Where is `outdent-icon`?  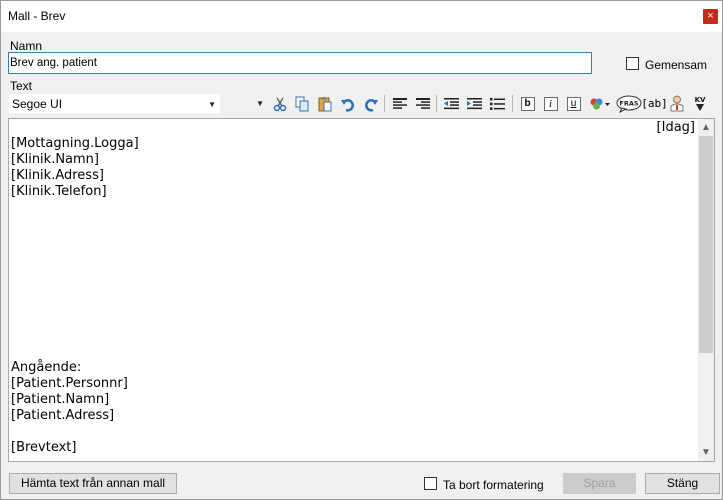
outdent-icon is located at coordinates (451, 103).